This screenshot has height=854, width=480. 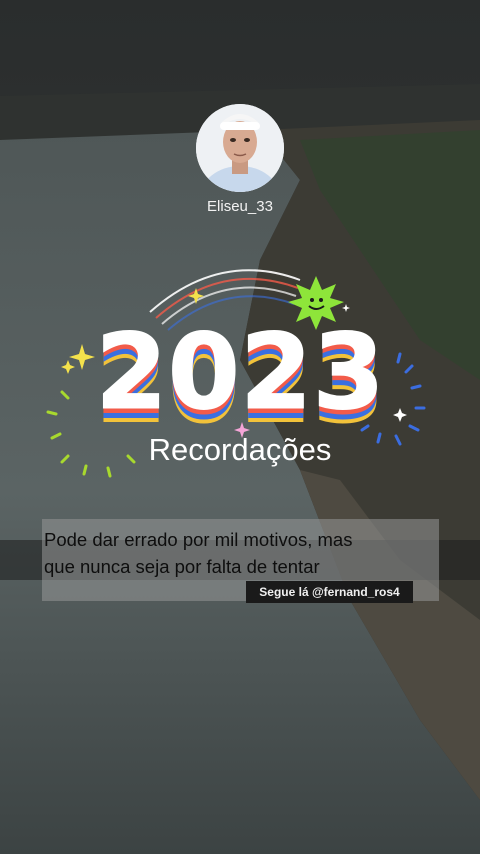 What do you see at coordinates (240, 449) in the screenshot?
I see `recordacoes-title: Recordações` at bounding box center [240, 449].